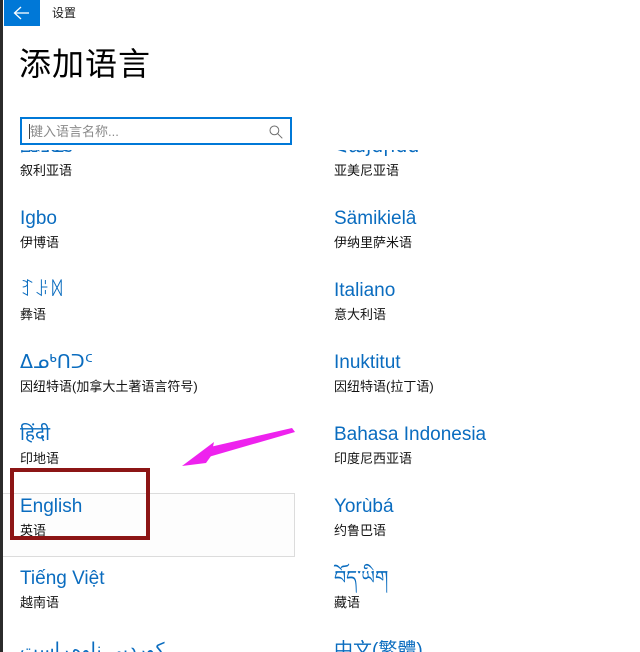 This screenshot has width=640, height=652. Describe the element at coordinates (153, 452) in the screenshot. I see `language-list-item: हिंदी 印地语` at that location.